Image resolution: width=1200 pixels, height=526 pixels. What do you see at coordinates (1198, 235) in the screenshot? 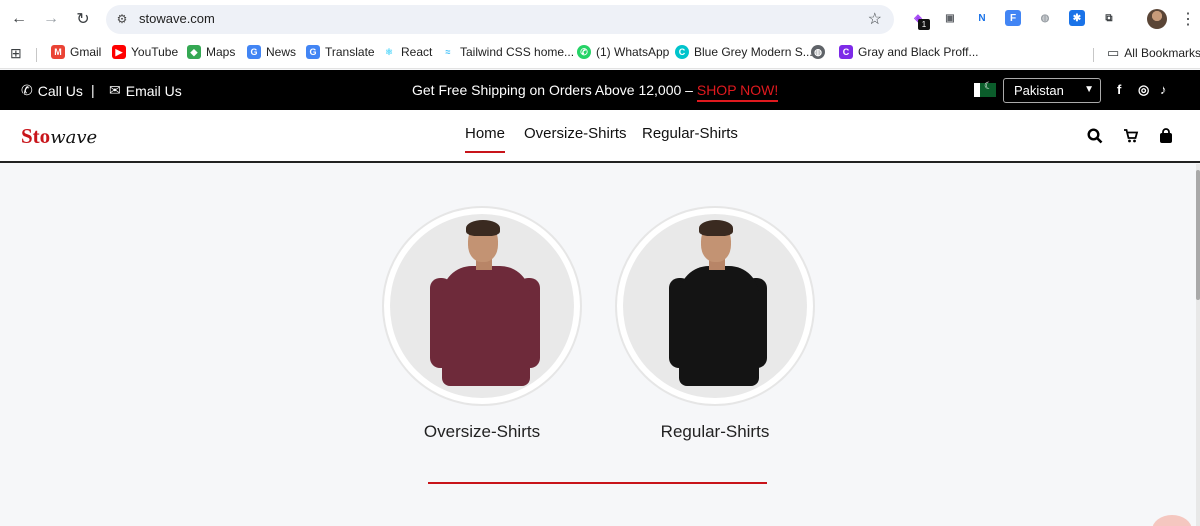
I see `scrollbar-thumb` at bounding box center [1198, 235].